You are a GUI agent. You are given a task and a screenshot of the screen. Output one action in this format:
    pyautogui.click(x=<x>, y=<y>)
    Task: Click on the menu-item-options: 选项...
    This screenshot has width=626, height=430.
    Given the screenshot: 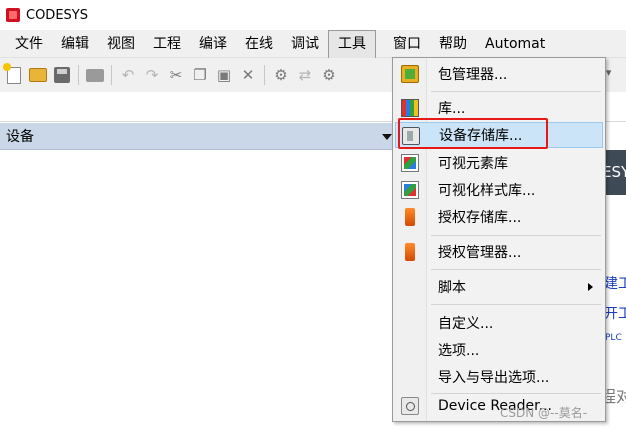 What is the action you would take?
    pyautogui.click(x=499, y=350)
    